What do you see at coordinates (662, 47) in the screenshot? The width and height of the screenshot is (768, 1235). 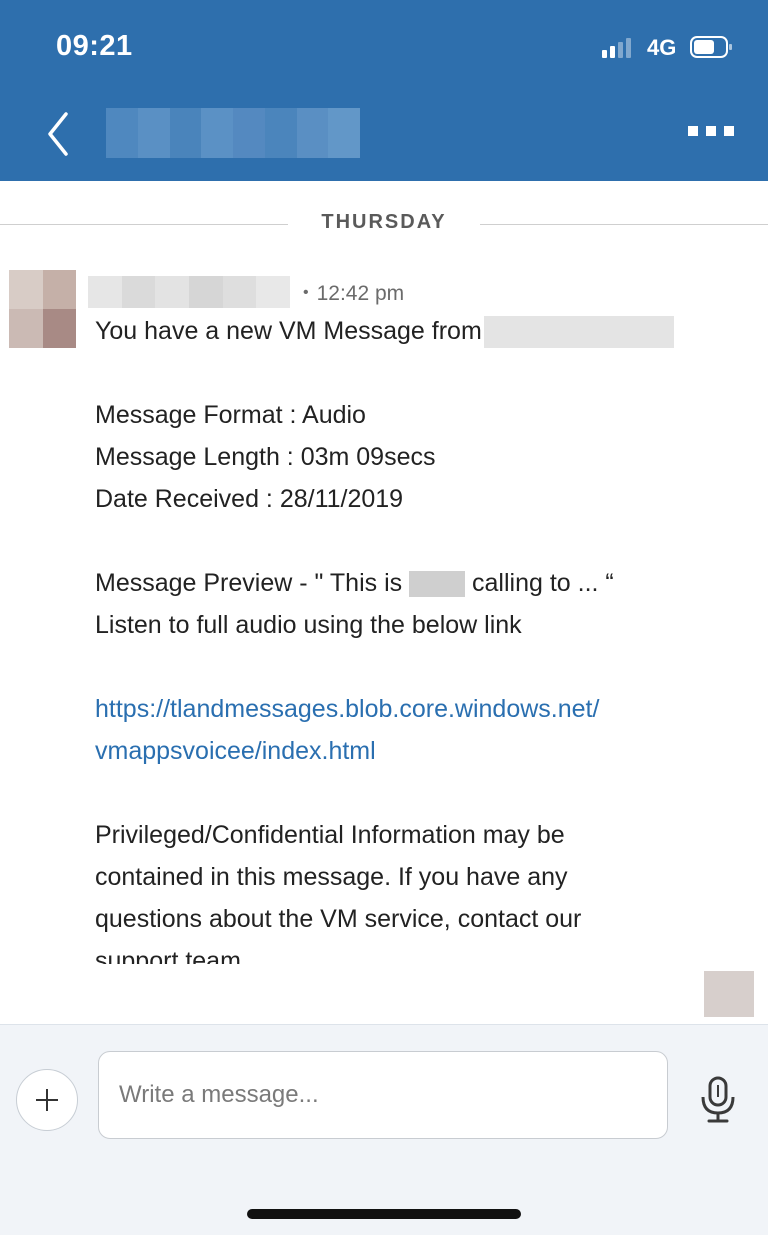 I see `network-type: 4G` at bounding box center [662, 47].